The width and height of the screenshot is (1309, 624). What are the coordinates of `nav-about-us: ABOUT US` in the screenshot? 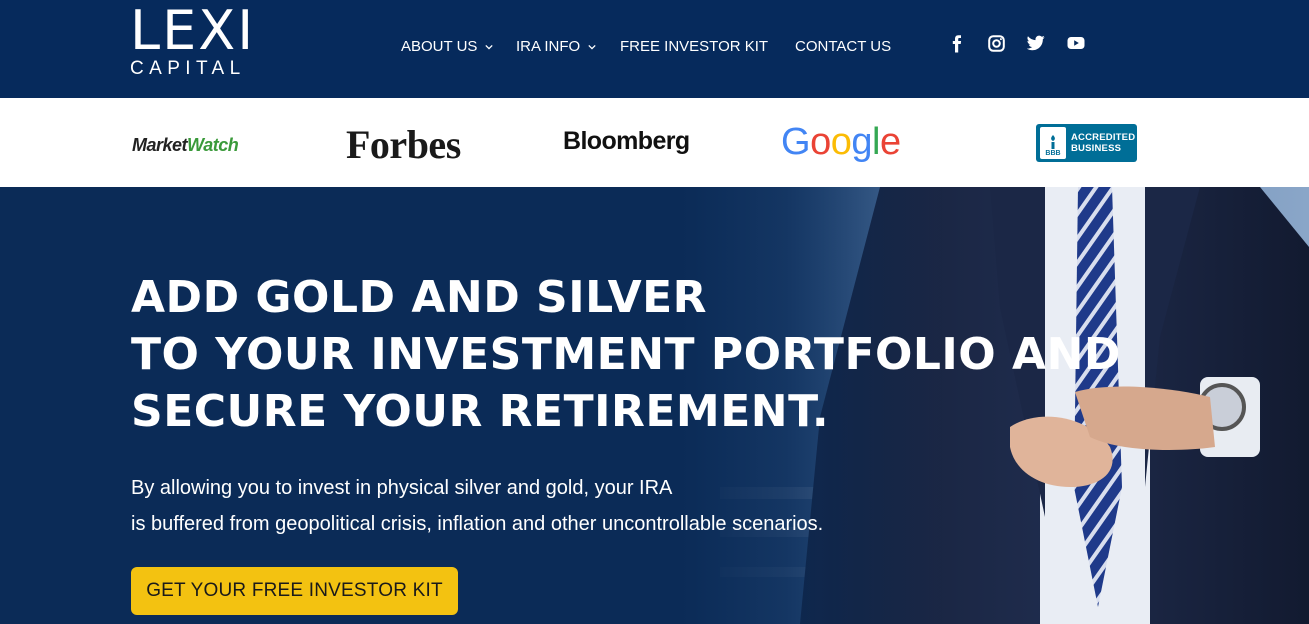 It's located at (447, 46).